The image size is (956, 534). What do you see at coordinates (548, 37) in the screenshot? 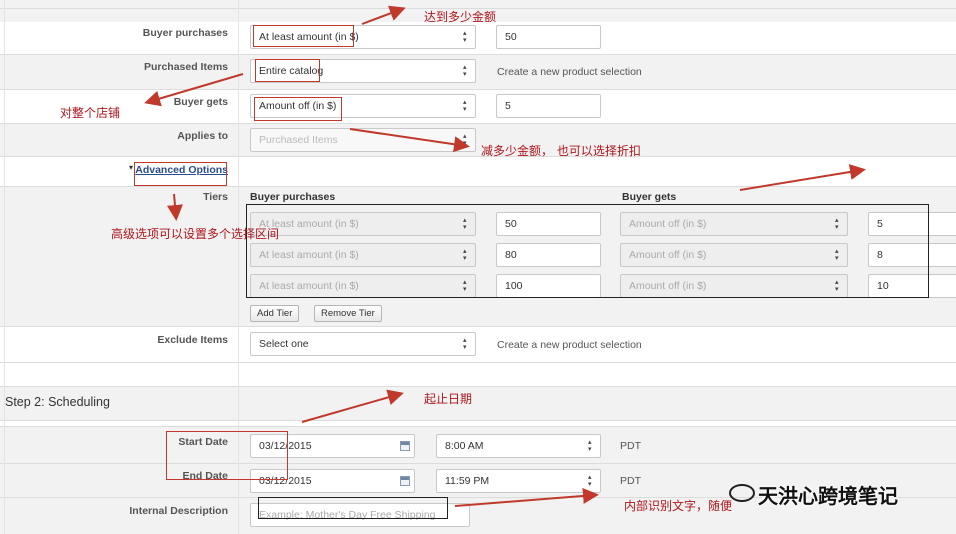
I see `buyer-purchases-amount-input: 50` at bounding box center [548, 37].